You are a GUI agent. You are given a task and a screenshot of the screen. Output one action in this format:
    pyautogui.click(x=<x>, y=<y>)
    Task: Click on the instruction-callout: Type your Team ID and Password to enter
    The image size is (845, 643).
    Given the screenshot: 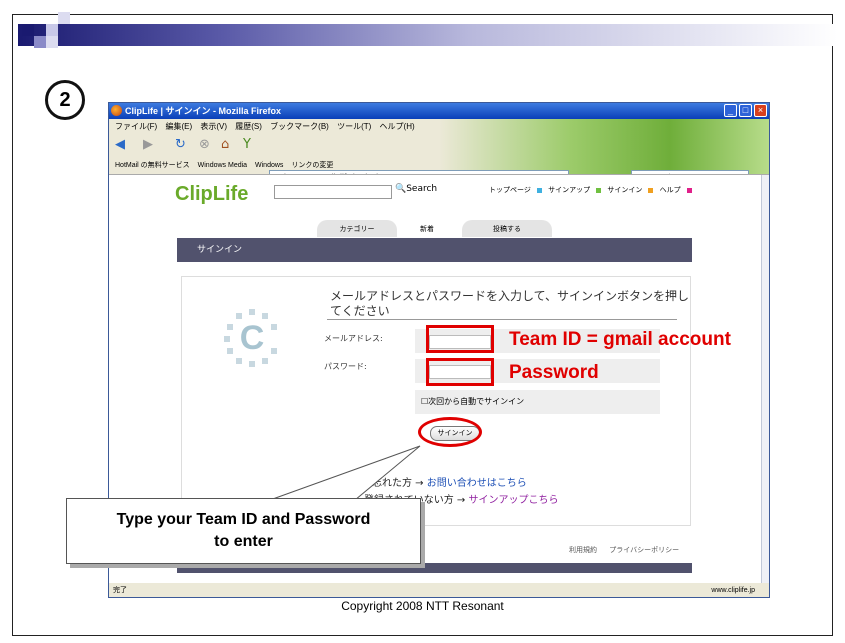 What is the action you would take?
    pyautogui.click(x=243, y=531)
    